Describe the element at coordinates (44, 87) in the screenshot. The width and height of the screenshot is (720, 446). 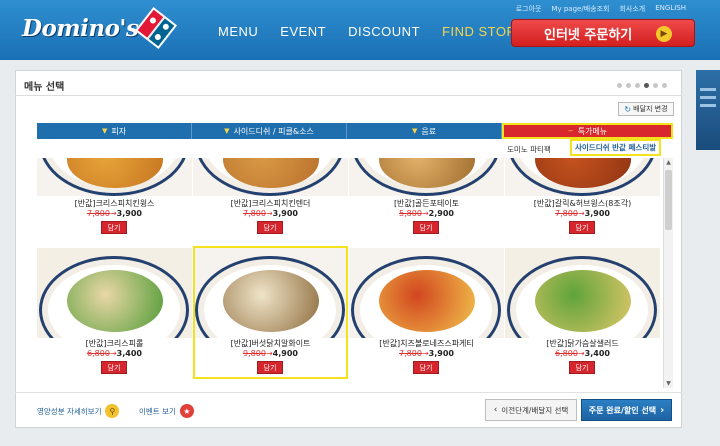
I see `page-title: 메뉴 선택` at that location.